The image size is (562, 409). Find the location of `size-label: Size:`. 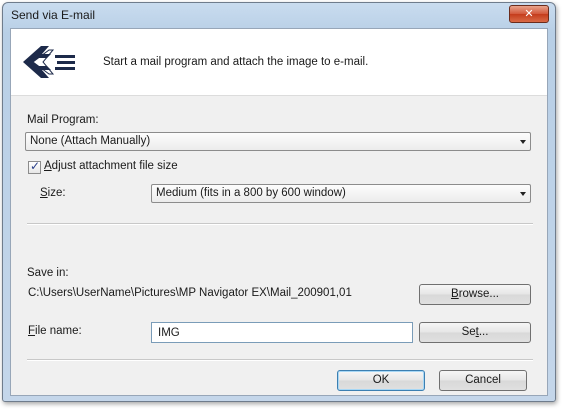

size-label: Size: is located at coordinates (53, 193).